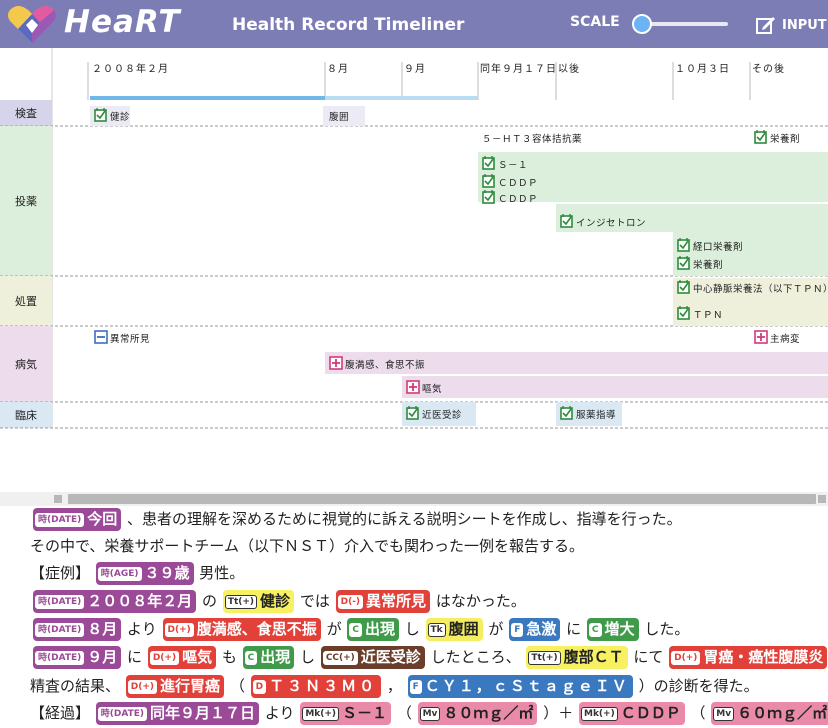 The image size is (828, 728). What do you see at coordinates (763, 657) in the screenshot?
I see `annotation-text: 胃癌・癌性腹膜炎` at bounding box center [763, 657].